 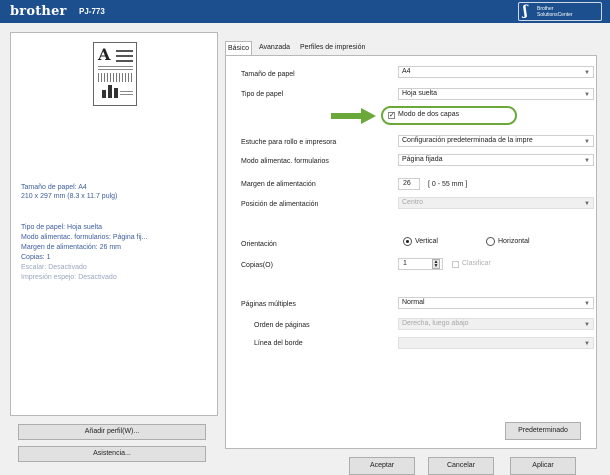 I want to click on collate-label: Clasificar, so click(x=476, y=263).